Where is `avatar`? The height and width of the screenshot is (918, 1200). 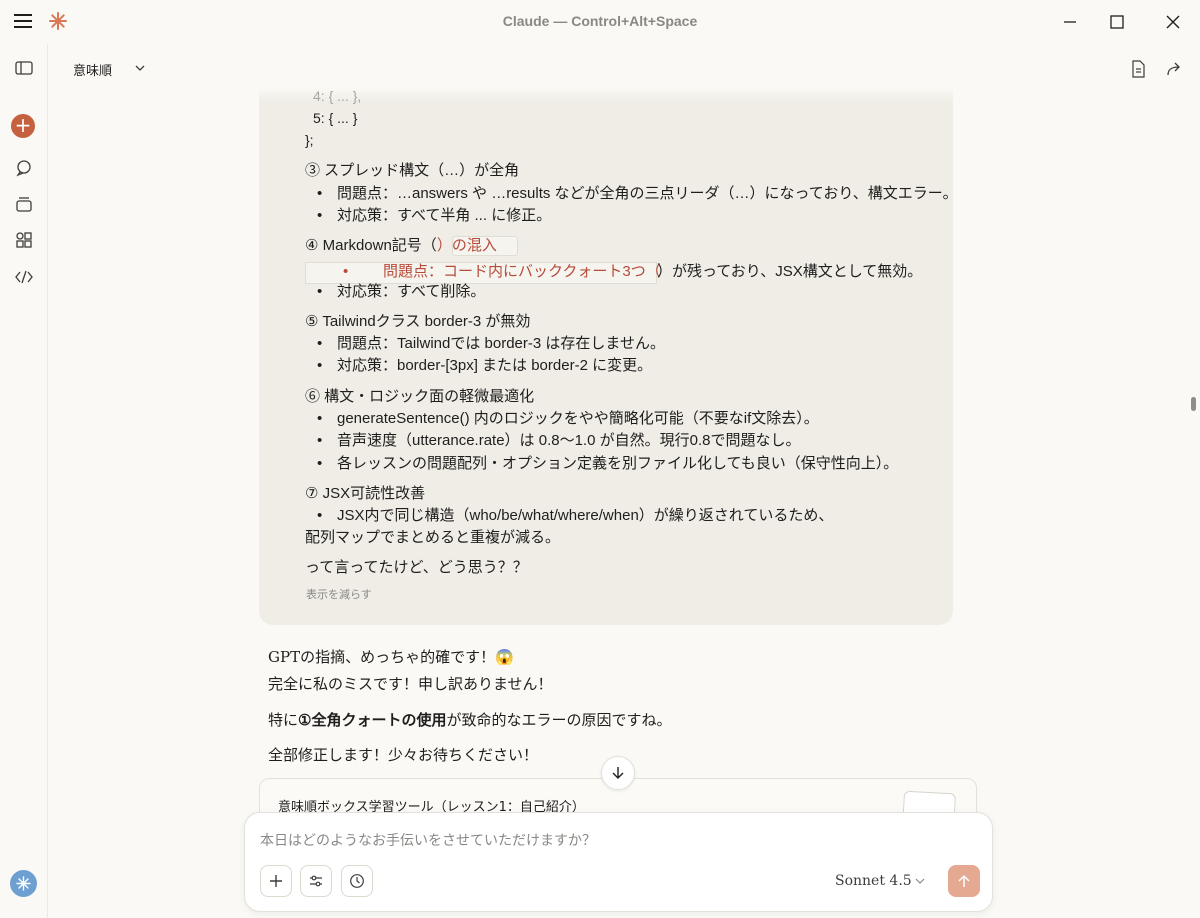 avatar is located at coordinates (23, 883).